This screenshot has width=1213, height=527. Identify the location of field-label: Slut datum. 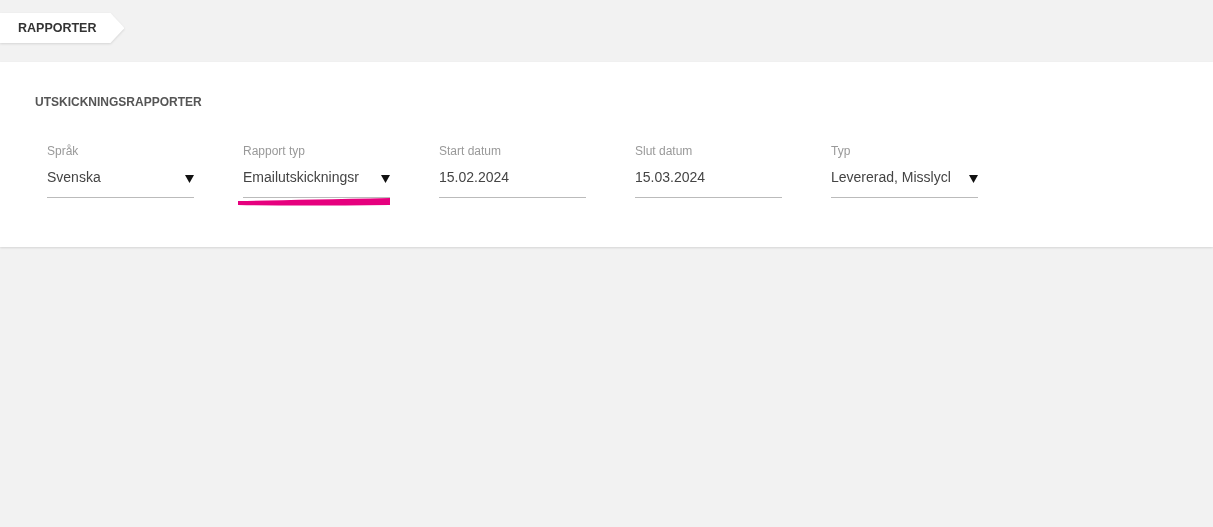
(664, 151).